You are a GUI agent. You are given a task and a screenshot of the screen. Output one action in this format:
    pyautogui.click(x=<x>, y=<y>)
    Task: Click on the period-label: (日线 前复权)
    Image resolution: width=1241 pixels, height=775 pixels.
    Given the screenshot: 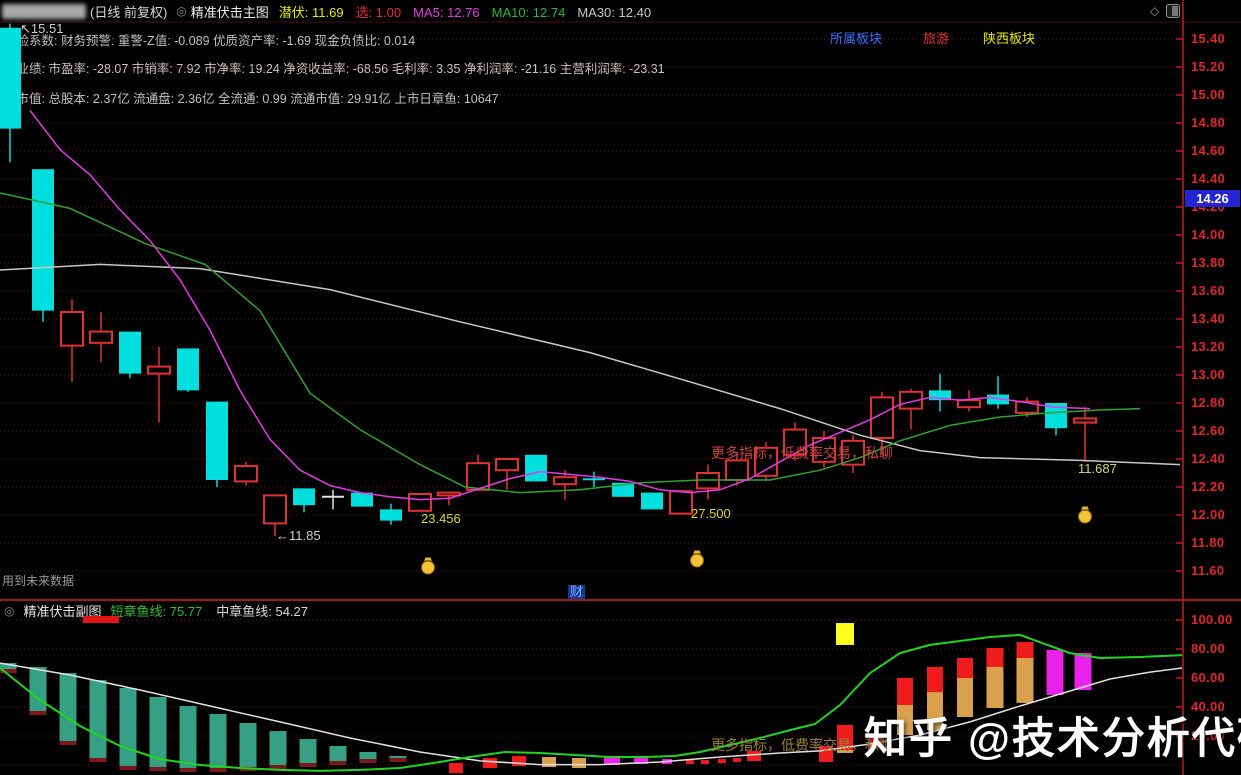 What is the action you would take?
    pyautogui.click(x=129, y=12)
    